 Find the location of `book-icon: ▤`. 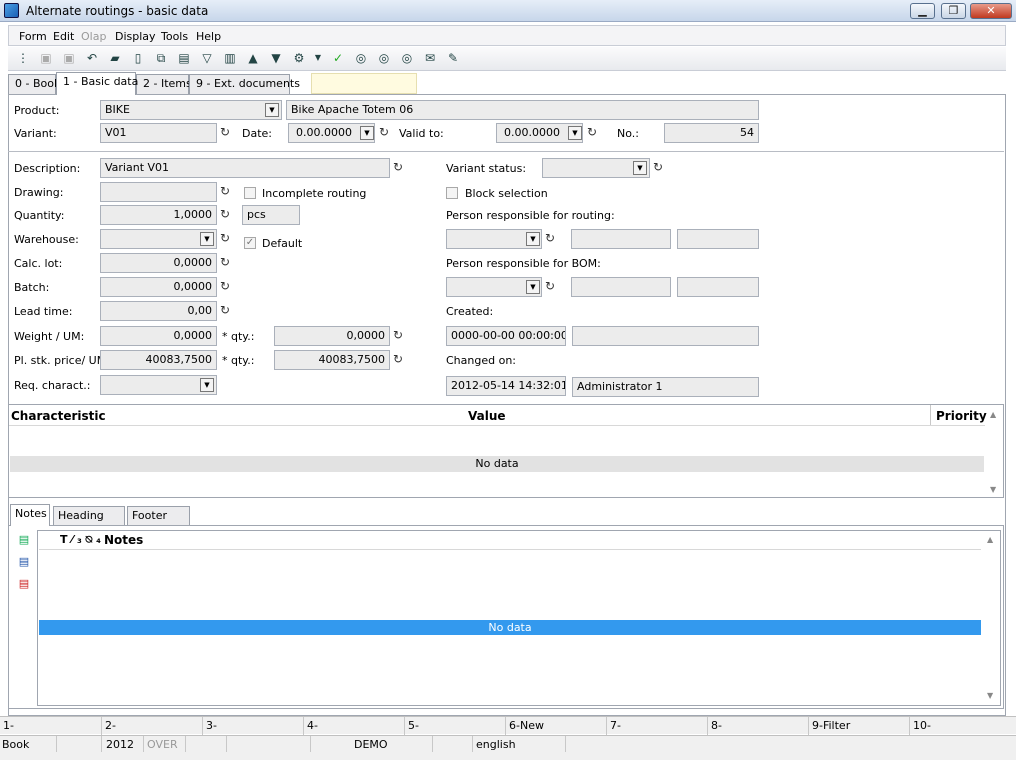

book-icon: ▤ is located at coordinates (184, 58).